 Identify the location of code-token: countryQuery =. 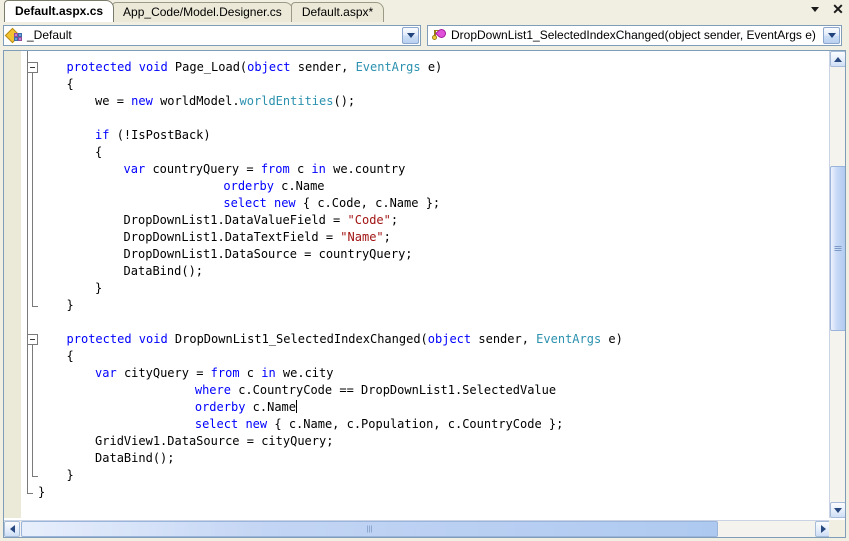
(203, 169).